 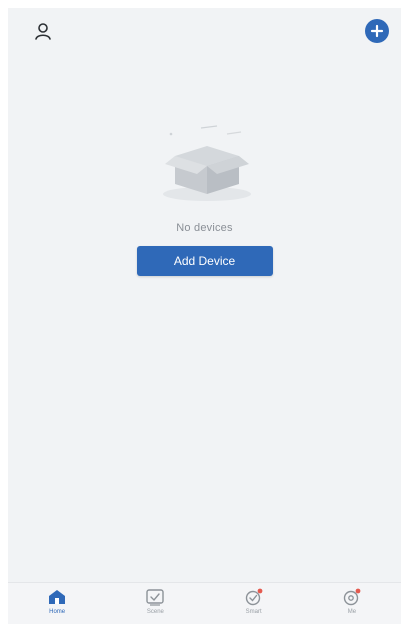 What do you see at coordinates (254, 597) in the screenshot?
I see `smart-icon` at bounding box center [254, 597].